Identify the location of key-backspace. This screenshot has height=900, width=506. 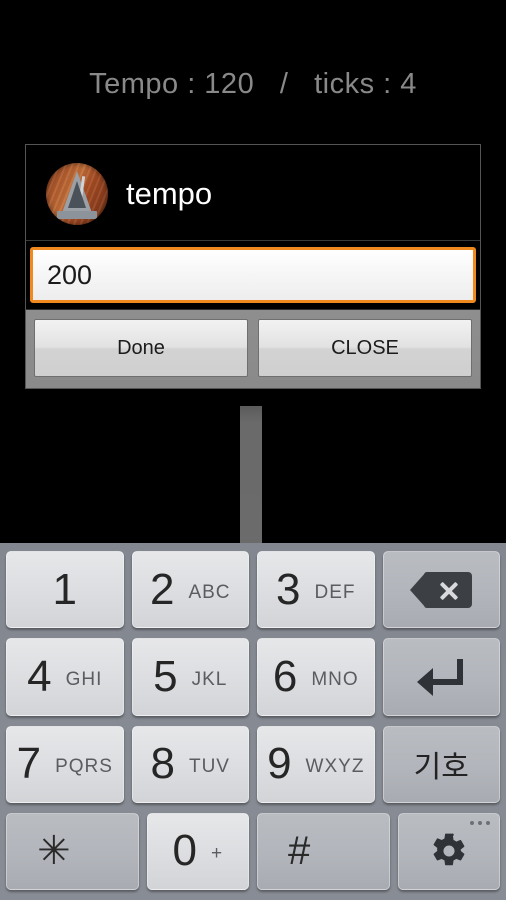
(441, 590).